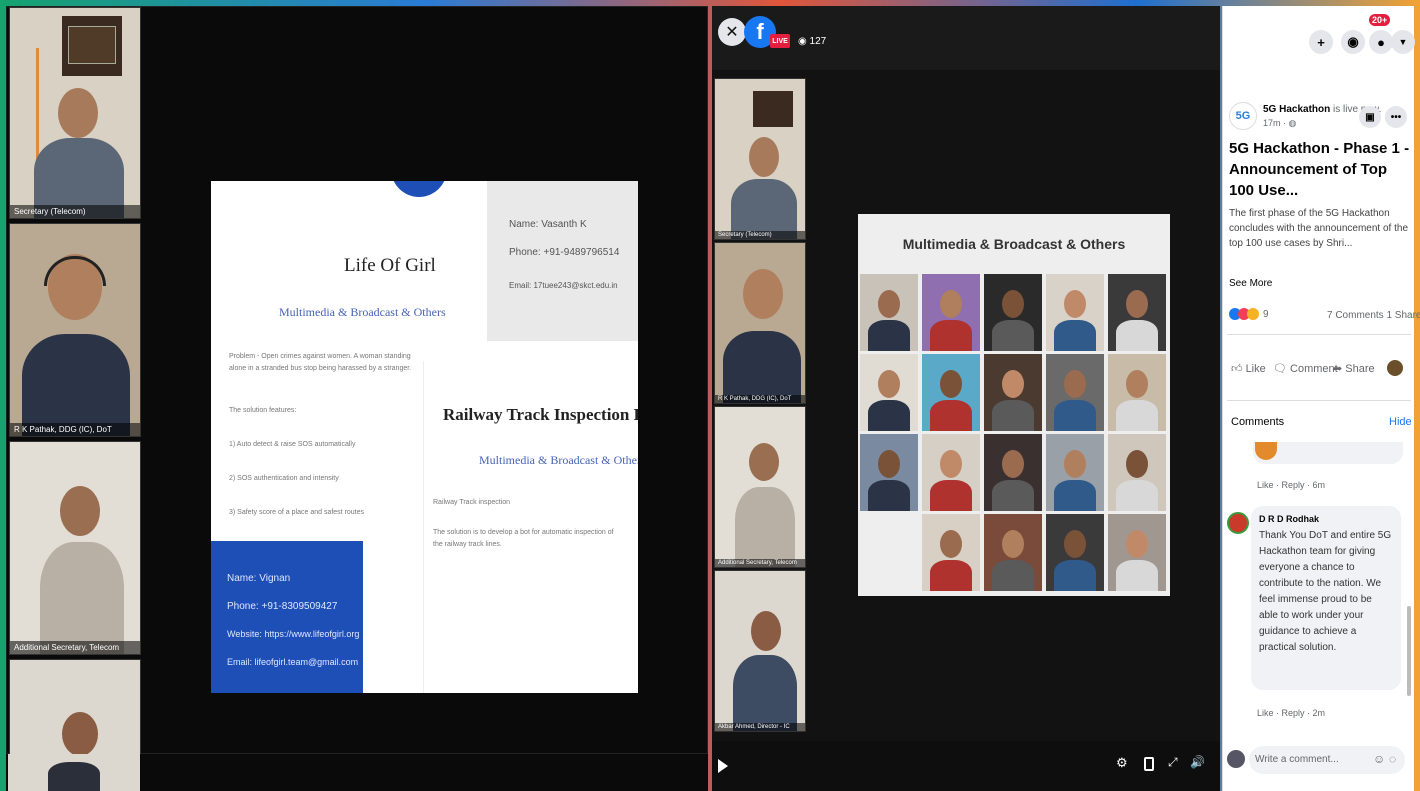  I want to click on video-controls: ⚙ ⤢ 🔊, so click(966, 766).